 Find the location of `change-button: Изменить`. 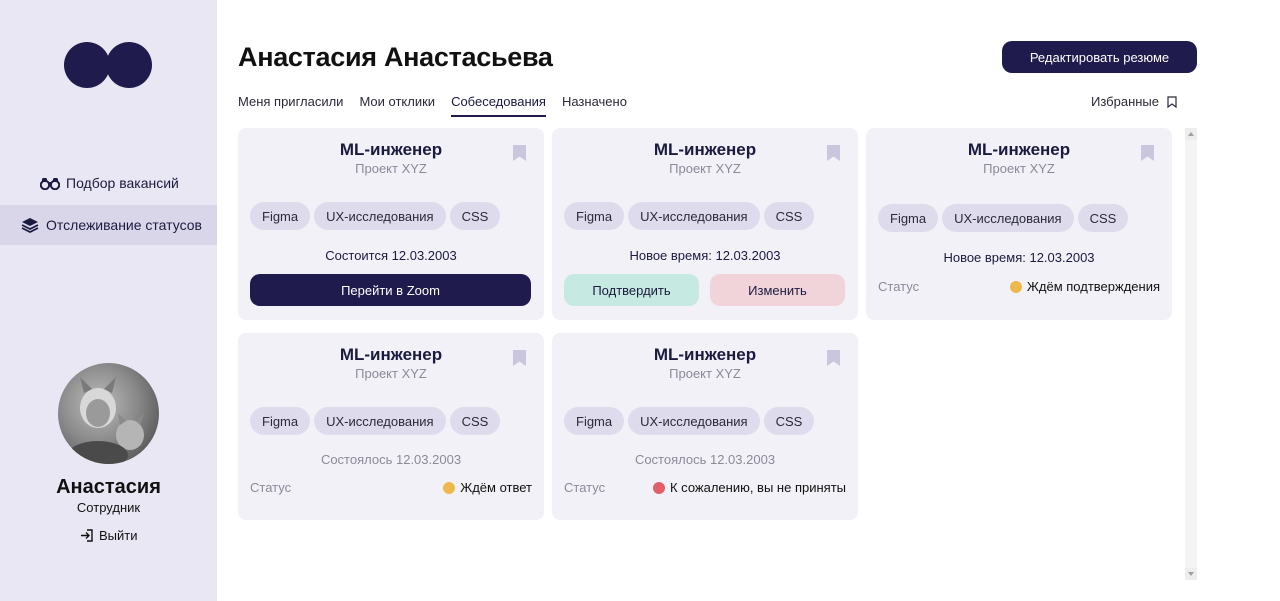

change-button: Изменить is located at coordinates (777, 290).